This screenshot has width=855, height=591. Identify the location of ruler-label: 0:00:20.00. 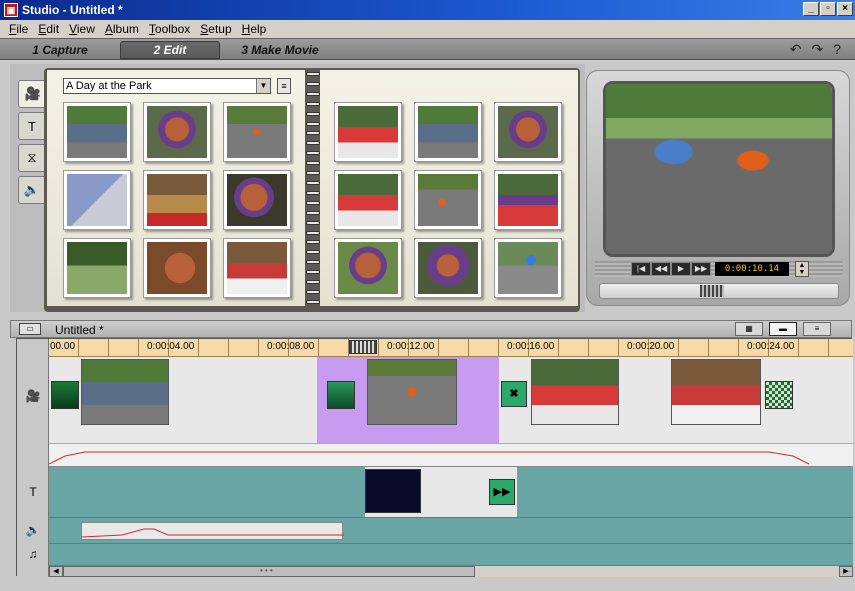
(651, 346).